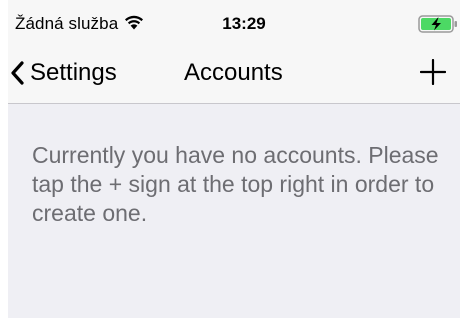 This screenshot has height=318, width=468. Describe the element at coordinates (433, 72) in the screenshot. I see `plus-icon` at that location.